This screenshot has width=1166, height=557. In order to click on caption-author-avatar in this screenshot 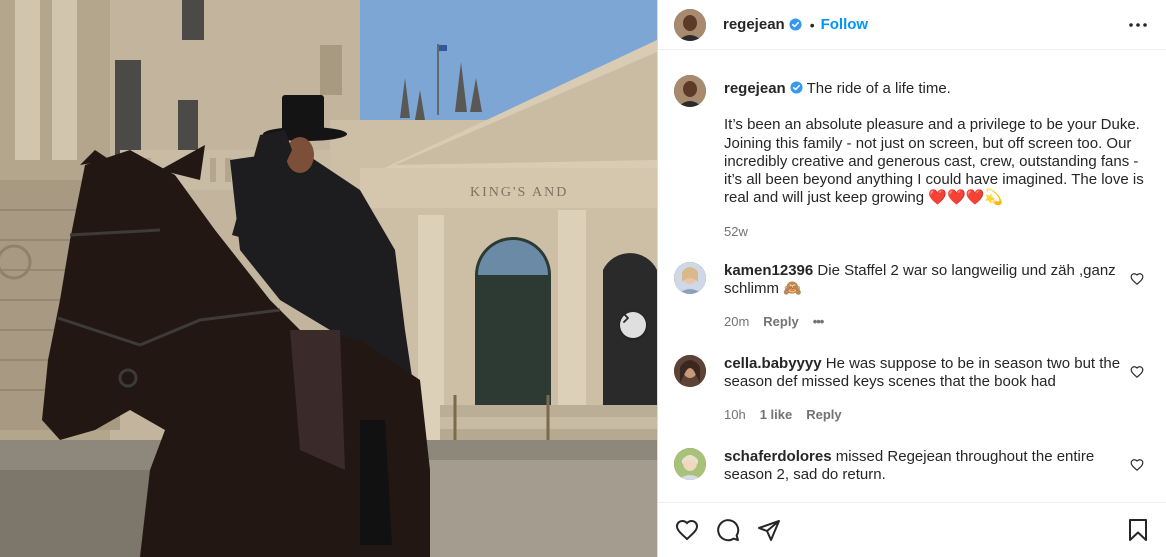, I will do `click(690, 91)`.